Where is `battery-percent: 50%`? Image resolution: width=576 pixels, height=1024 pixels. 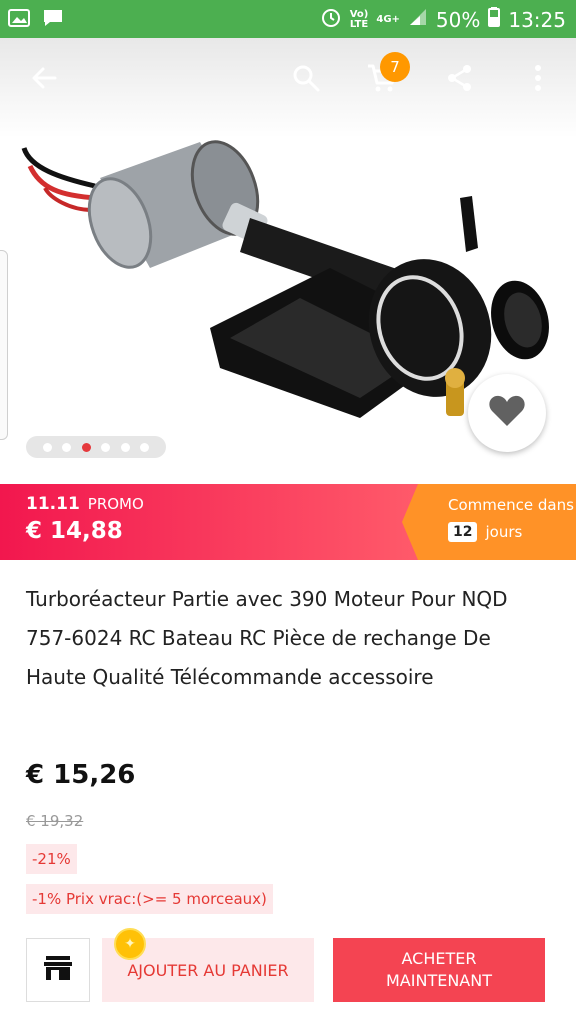
battery-percent: 50% is located at coordinates (458, 19).